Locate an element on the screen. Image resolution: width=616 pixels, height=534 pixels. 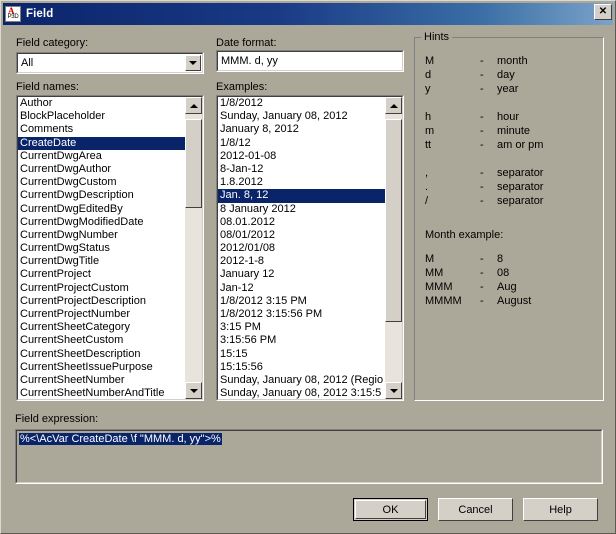
hint-key: h is located at coordinates (428, 117).